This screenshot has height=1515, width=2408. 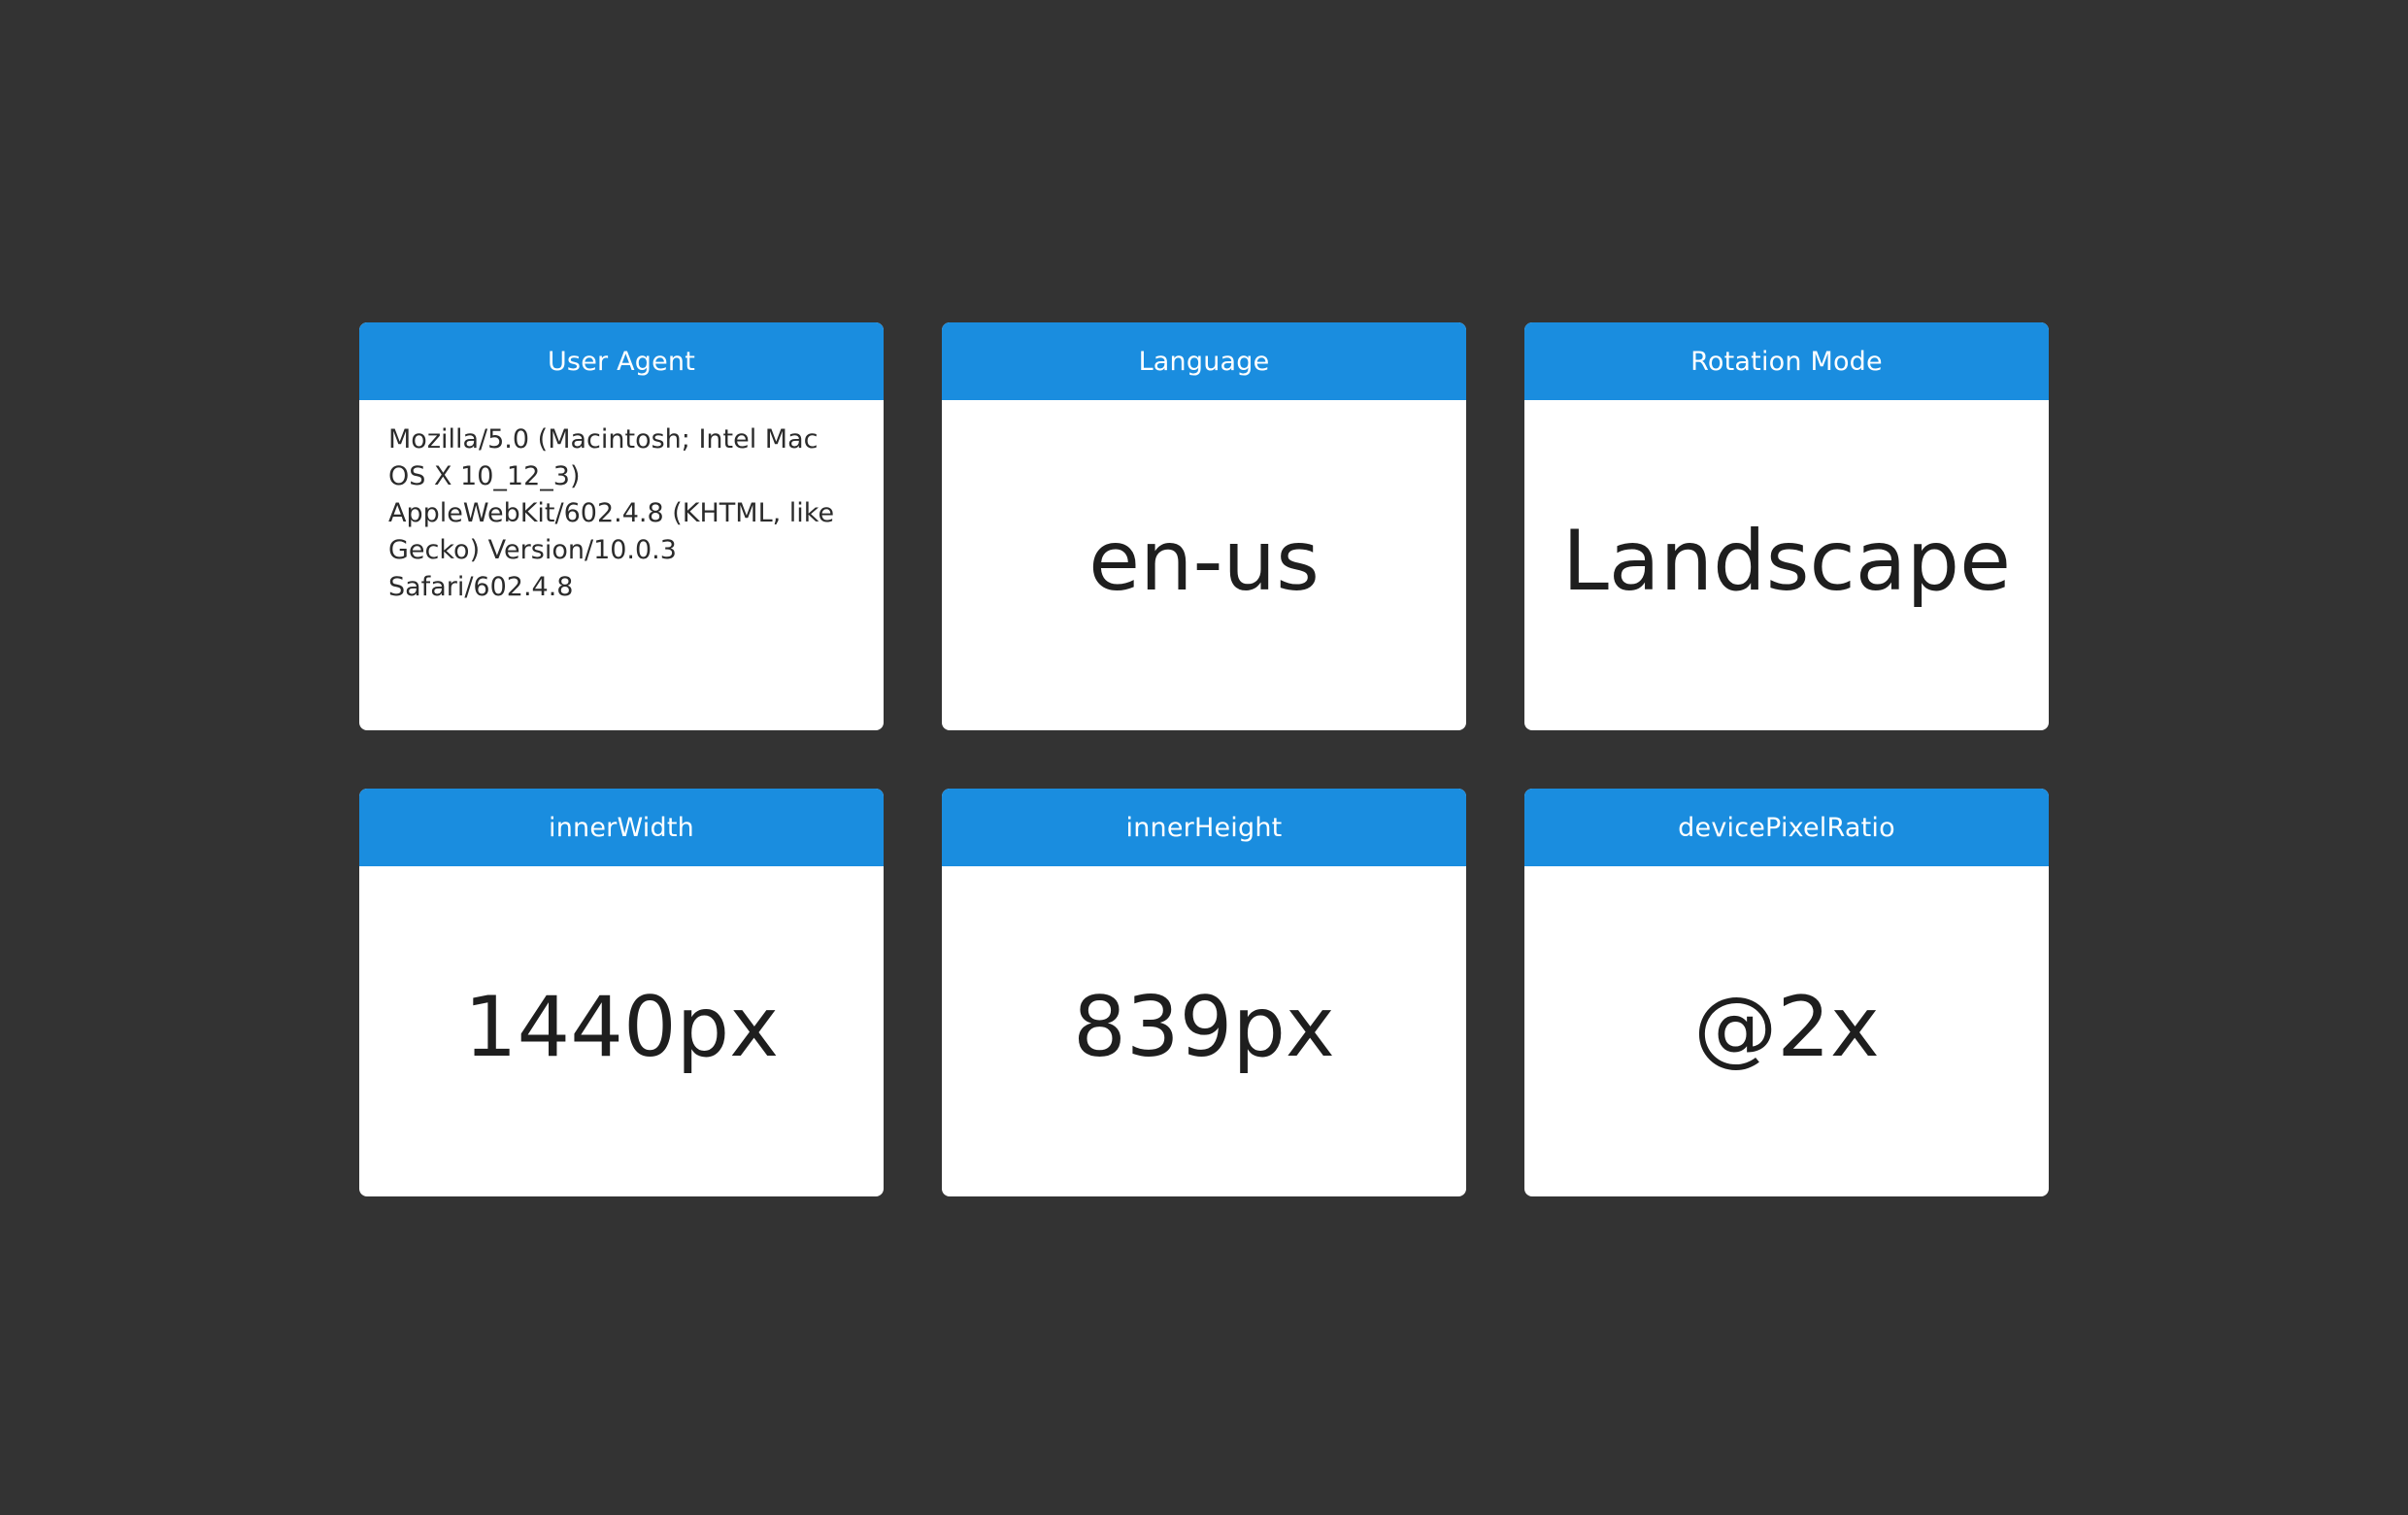 What do you see at coordinates (1204, 827) in the screenshot?
I see `card-header-inner-height: innerHeight` at bounding box center [1204, 827].